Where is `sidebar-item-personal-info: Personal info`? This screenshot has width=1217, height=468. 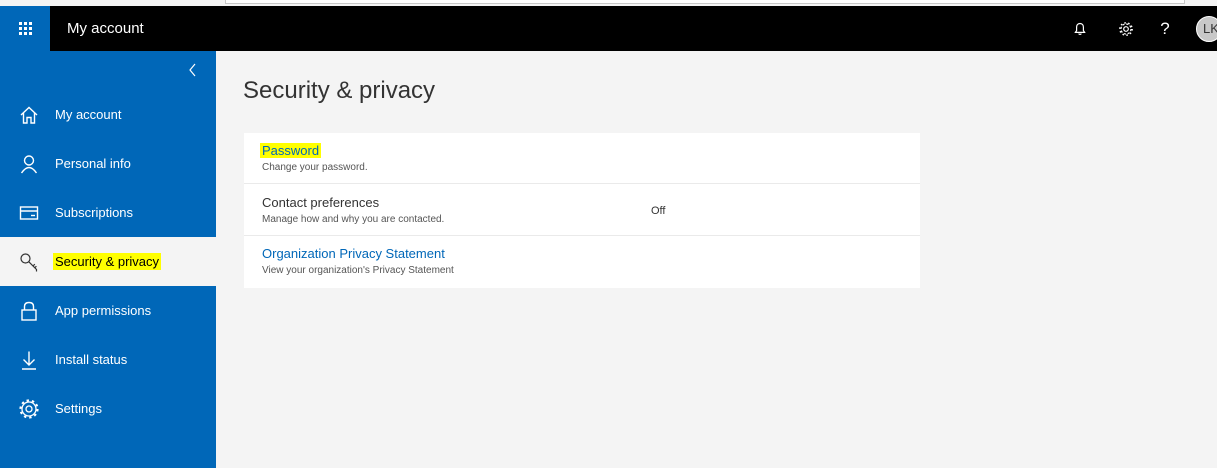 sidebar-item-personal-info: Personal info is located at coordinates (108, 163).